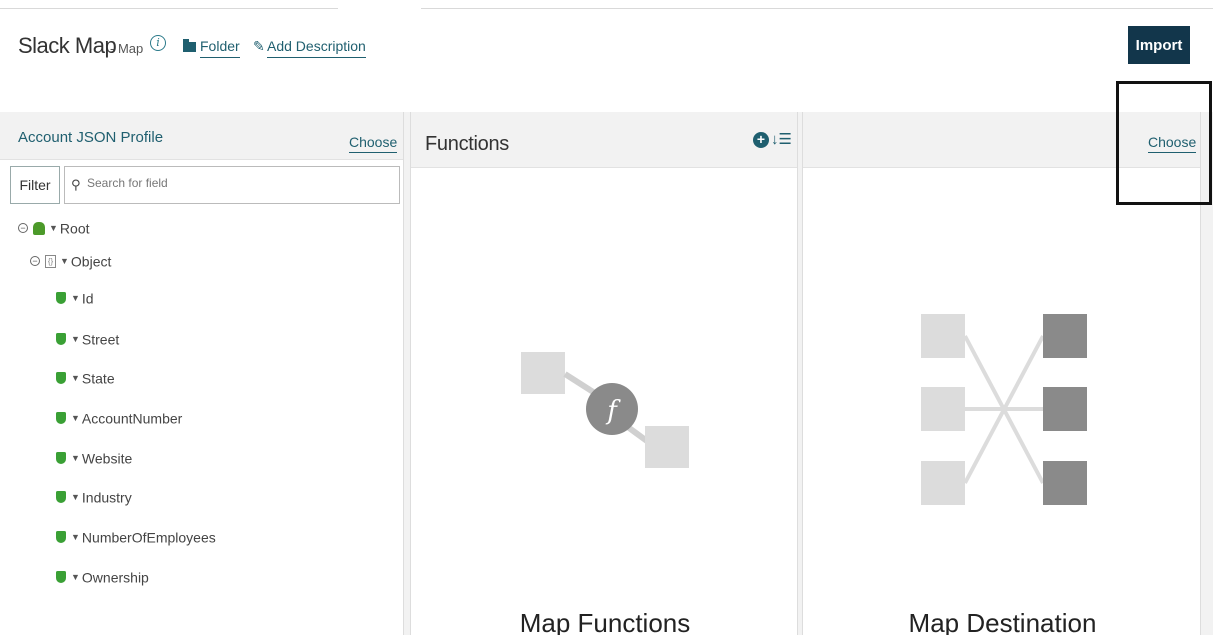 Image resolution: width=1213 pixels, height=635 pixels. What do you see at coordinates (87, 298) in the screenshot?
I see `tree-node-label: Id` at bounding box center [87, 298].